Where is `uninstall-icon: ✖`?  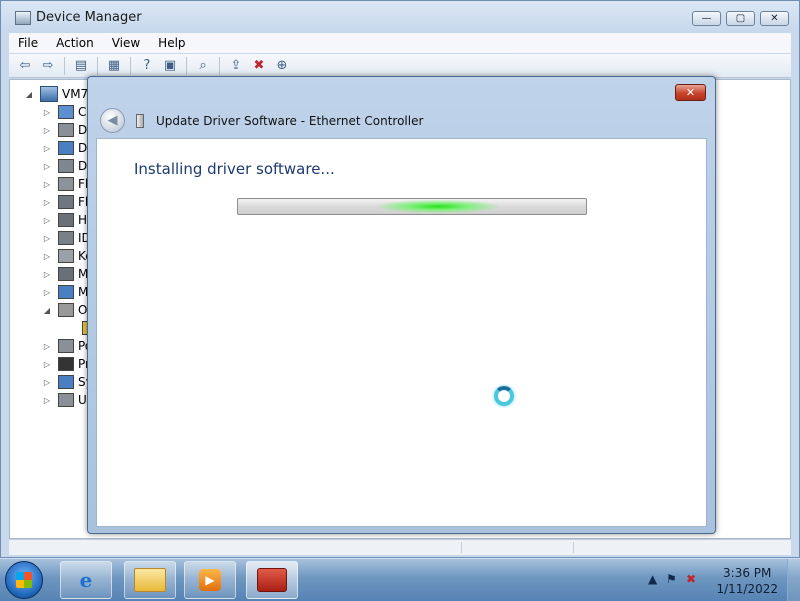
uninstall-icon: ✖ is located at coordinates (259, 66).